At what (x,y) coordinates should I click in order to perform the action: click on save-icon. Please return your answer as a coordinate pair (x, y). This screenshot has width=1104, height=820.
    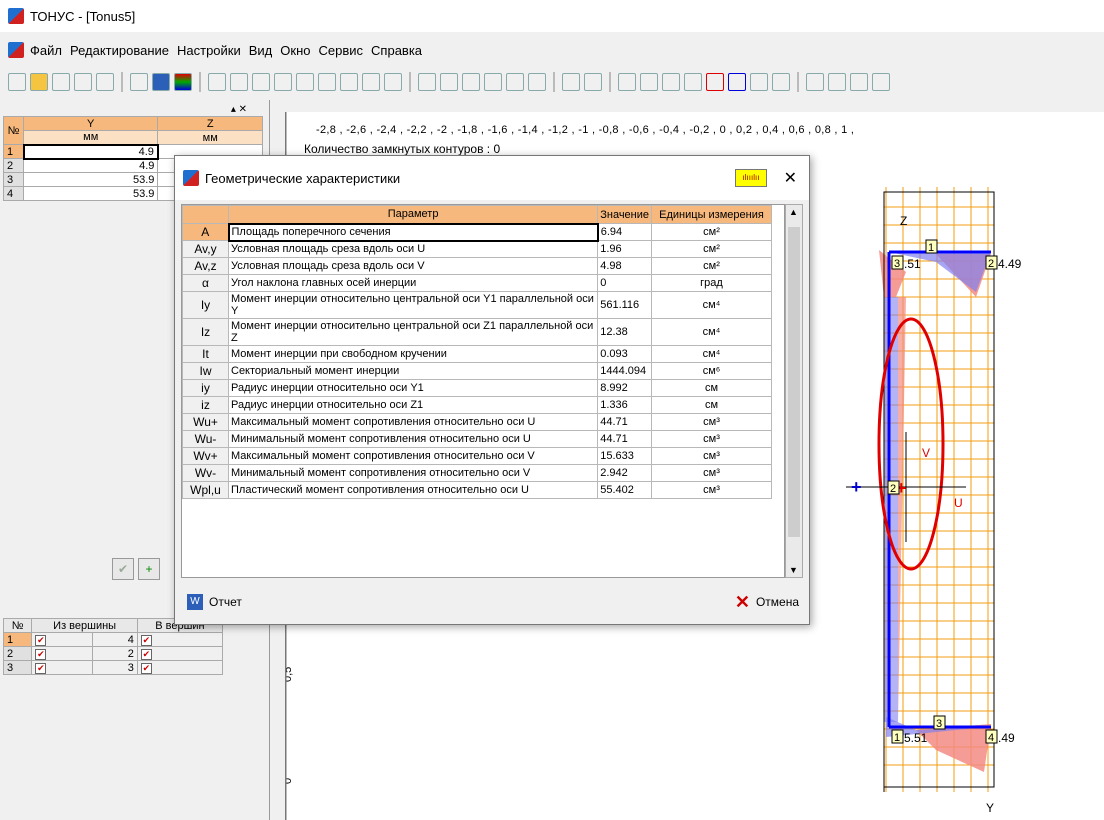
    Looking at the image, I should click on (61, 82).